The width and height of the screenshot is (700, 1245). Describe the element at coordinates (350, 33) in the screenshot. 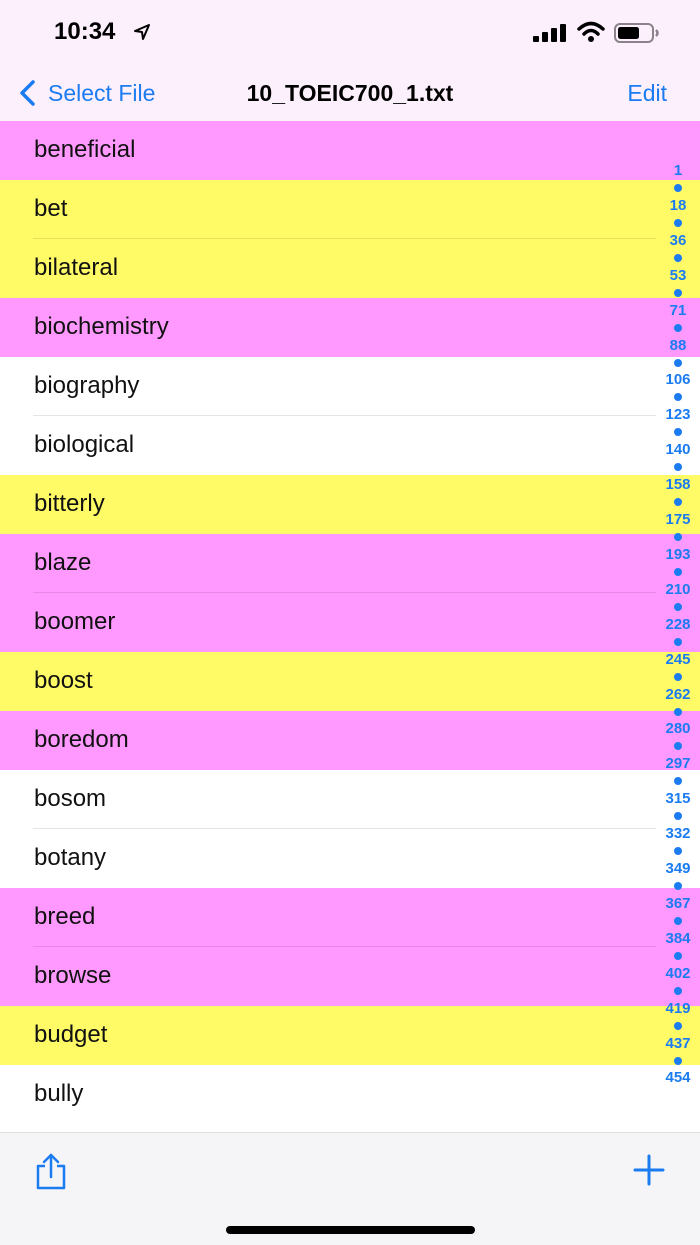

I see `status-bar: 10:34` at that location.